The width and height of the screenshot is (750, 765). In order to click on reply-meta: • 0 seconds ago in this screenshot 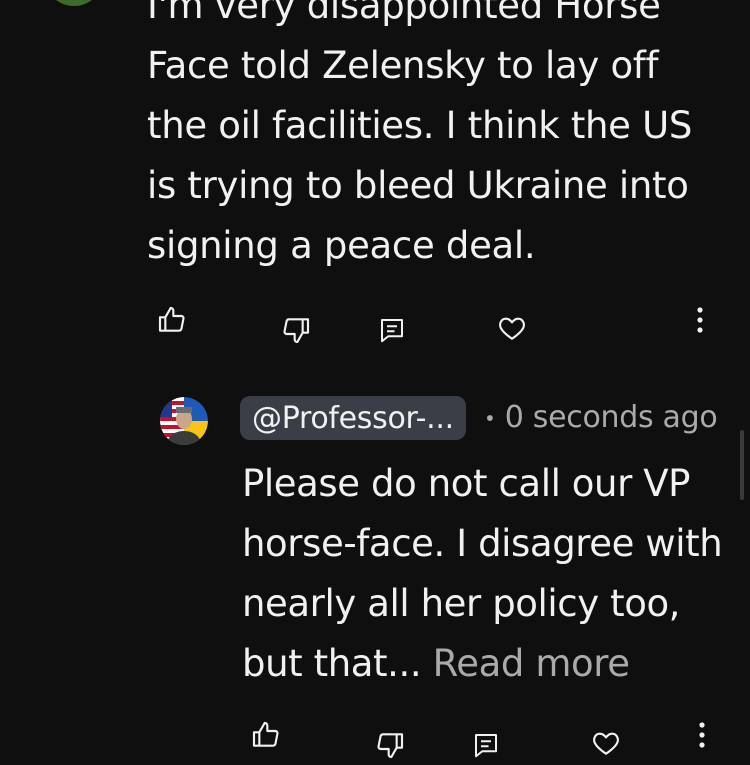, I will do `click(601, 418)`.